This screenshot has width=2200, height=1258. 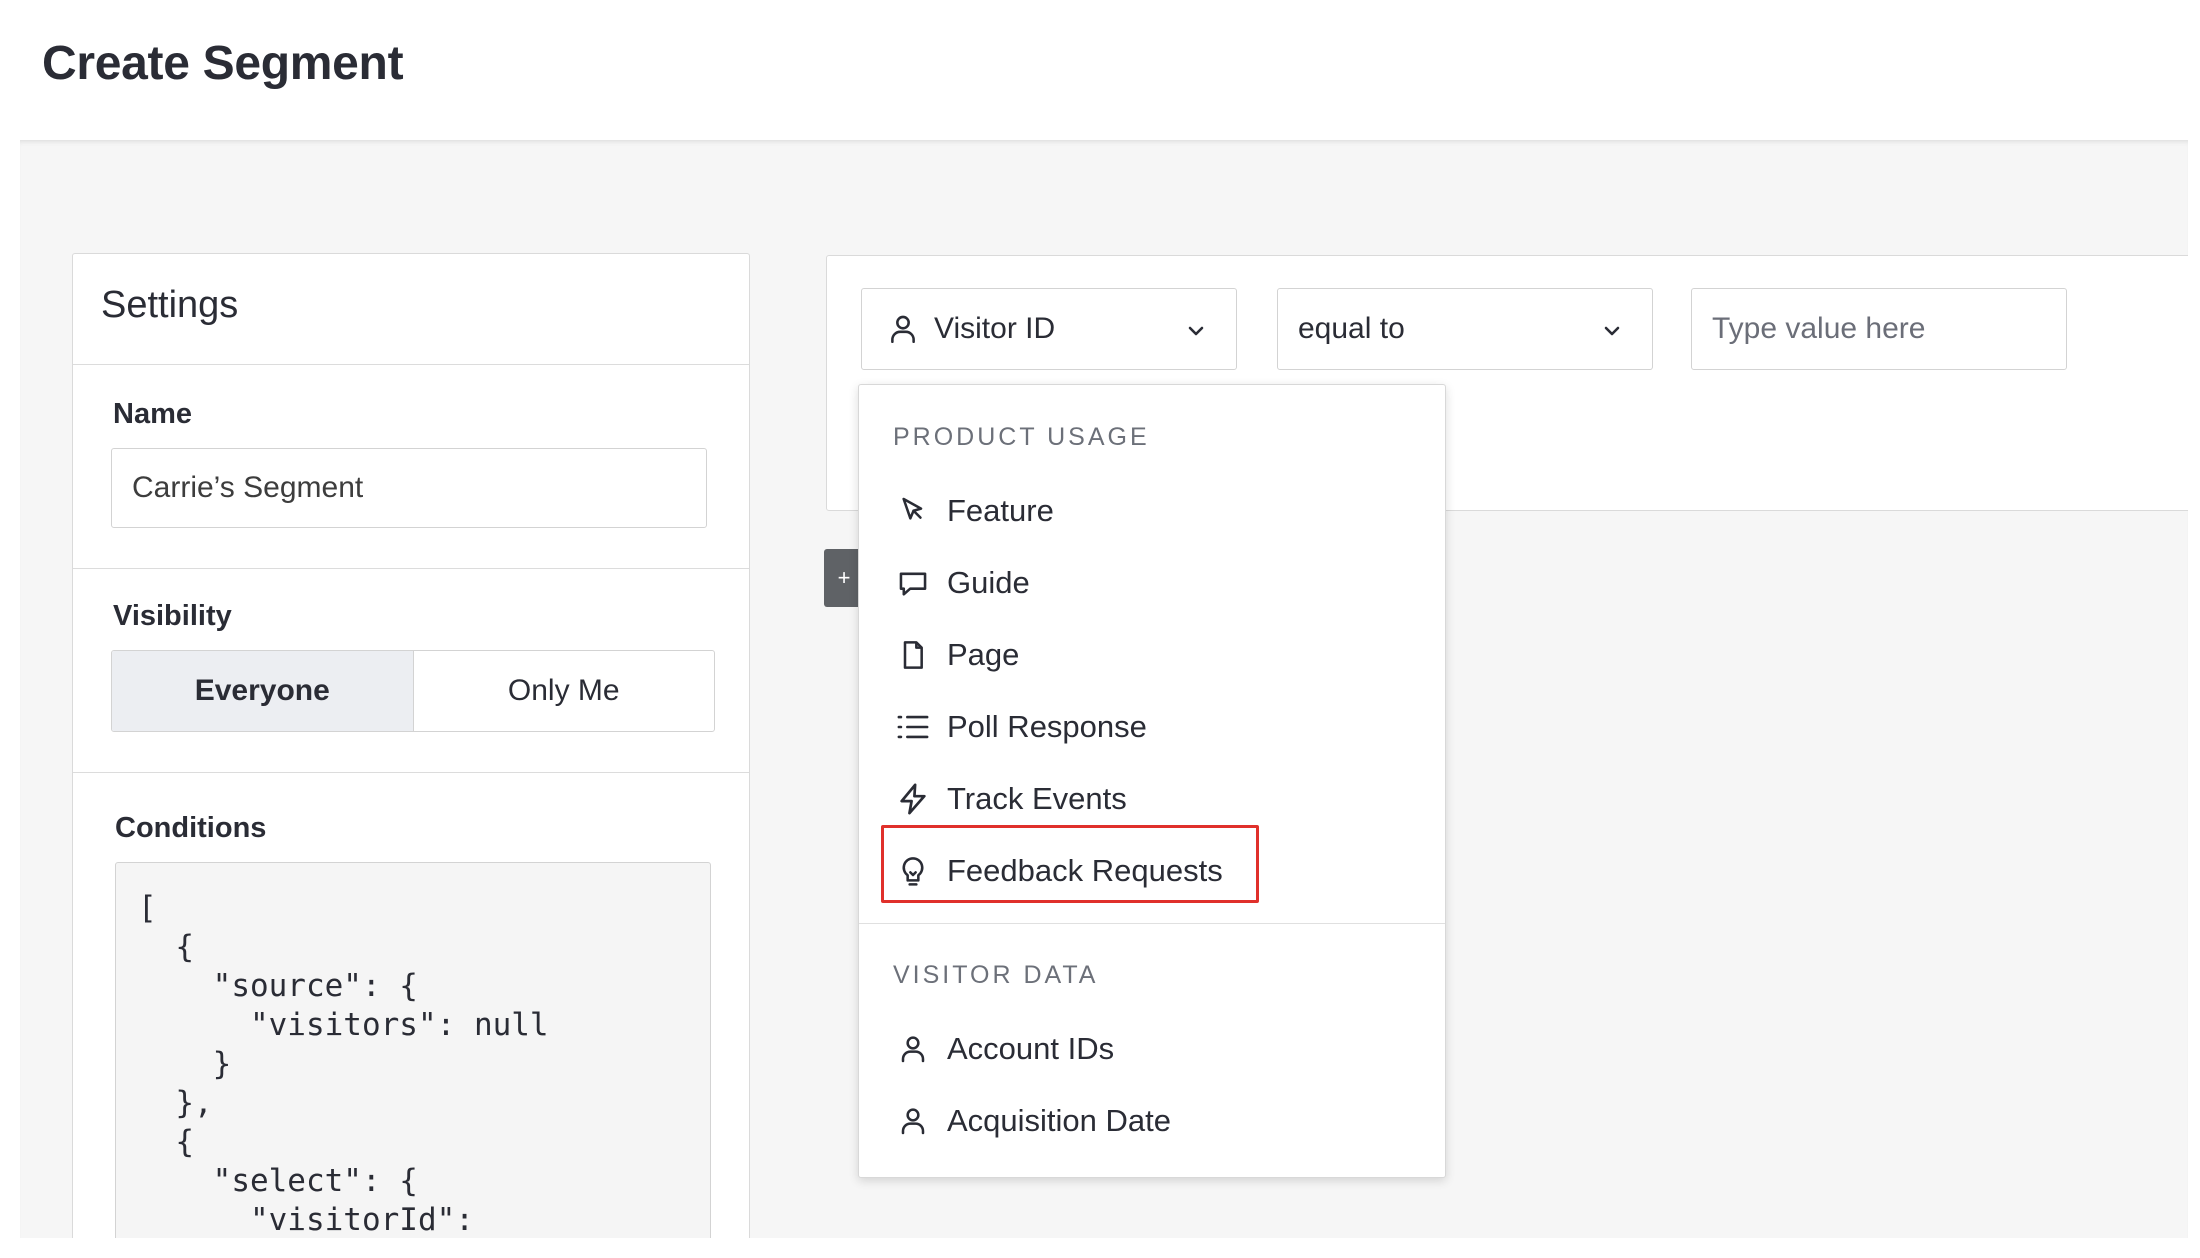 What do you see at coordinates (1021, 437) in the screenshot?
I see `dropdown-section-heading: Product Usage` at bounding box center [1021, 437].